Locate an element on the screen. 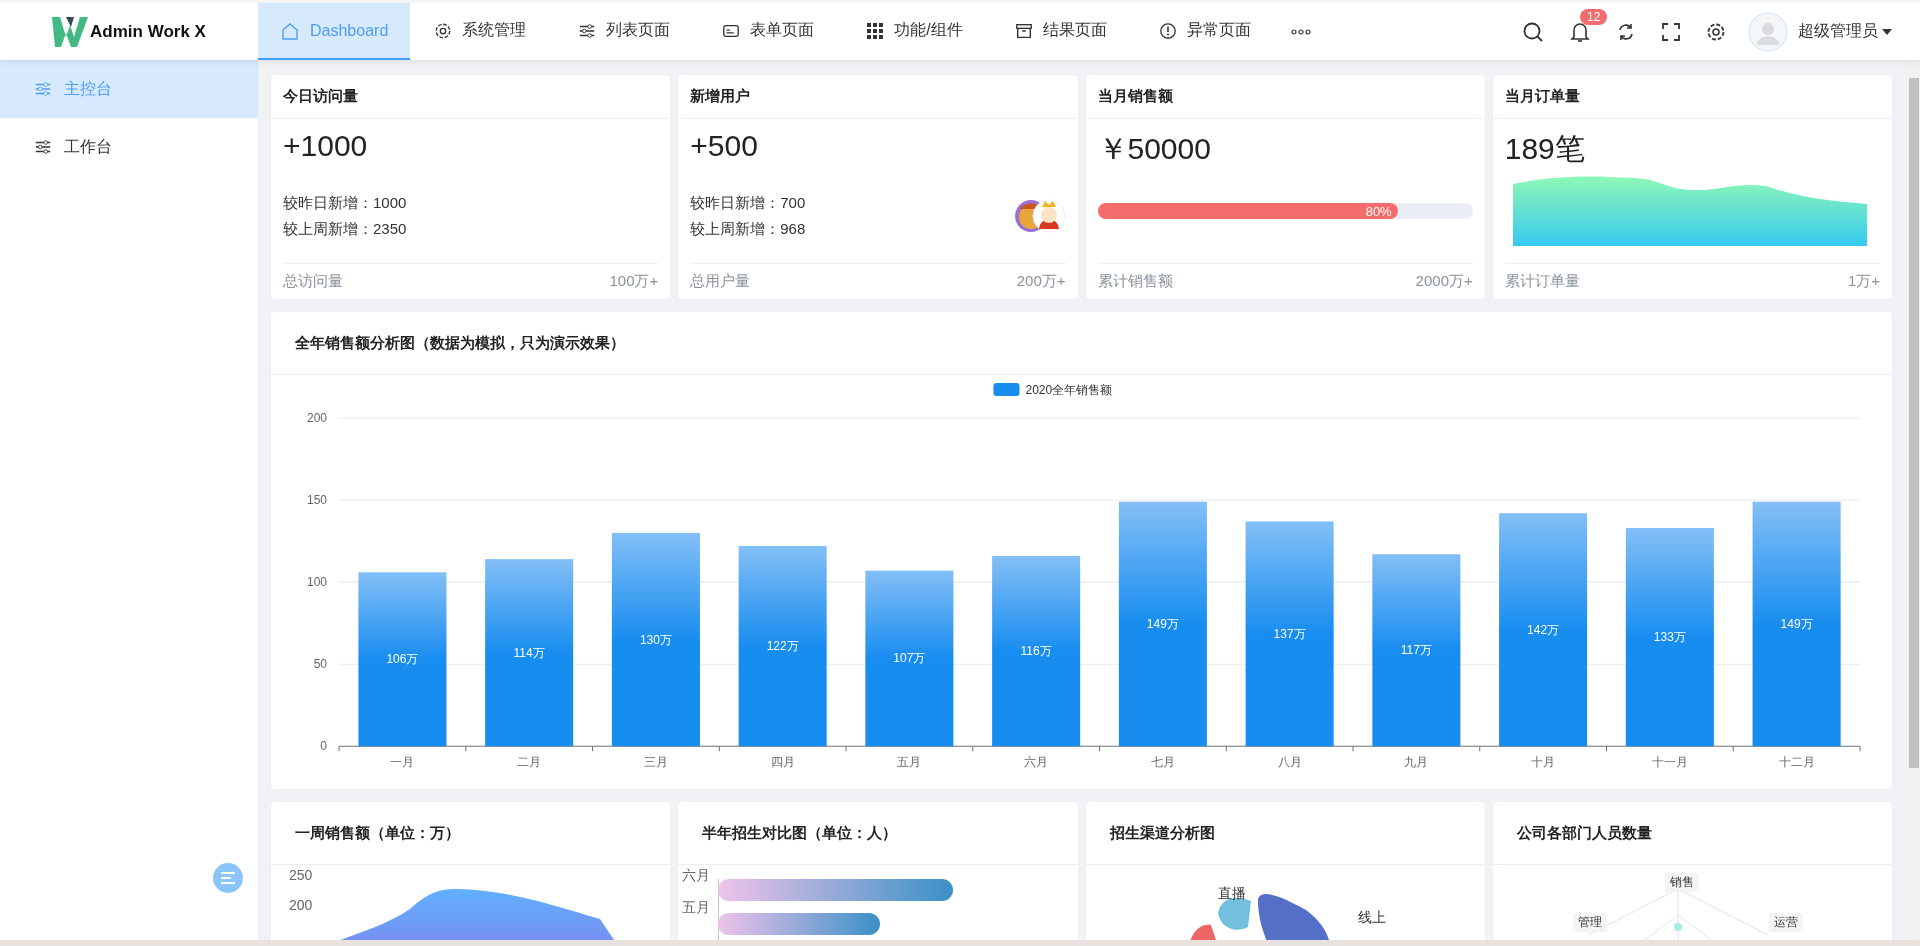 This screenshot has width=1920, height=946. card-title: 新增用户 is located at coordinates (720, 96).